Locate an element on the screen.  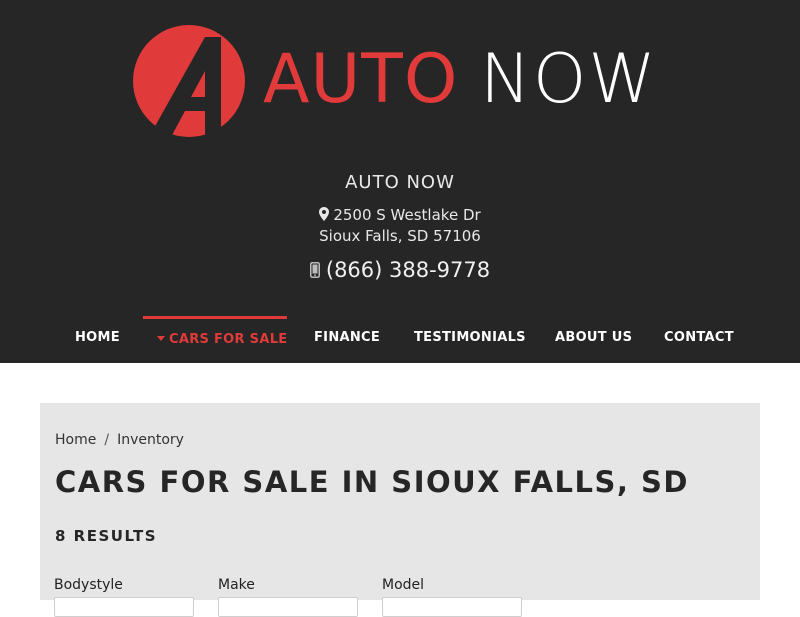
address-line-1: 2500 S Westlake Dr is located at coordinates (400, 215).